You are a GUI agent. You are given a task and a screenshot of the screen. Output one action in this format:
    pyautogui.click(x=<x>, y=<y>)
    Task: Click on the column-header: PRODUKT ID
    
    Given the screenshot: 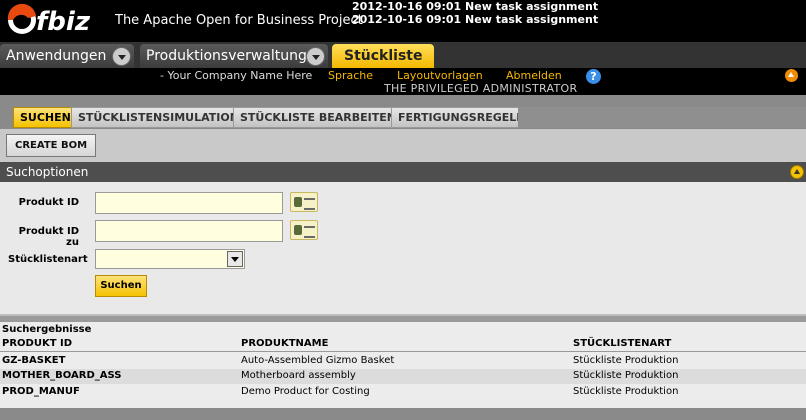 What is the action you would take?
    pyautogui.click(x=37, y=343)
    